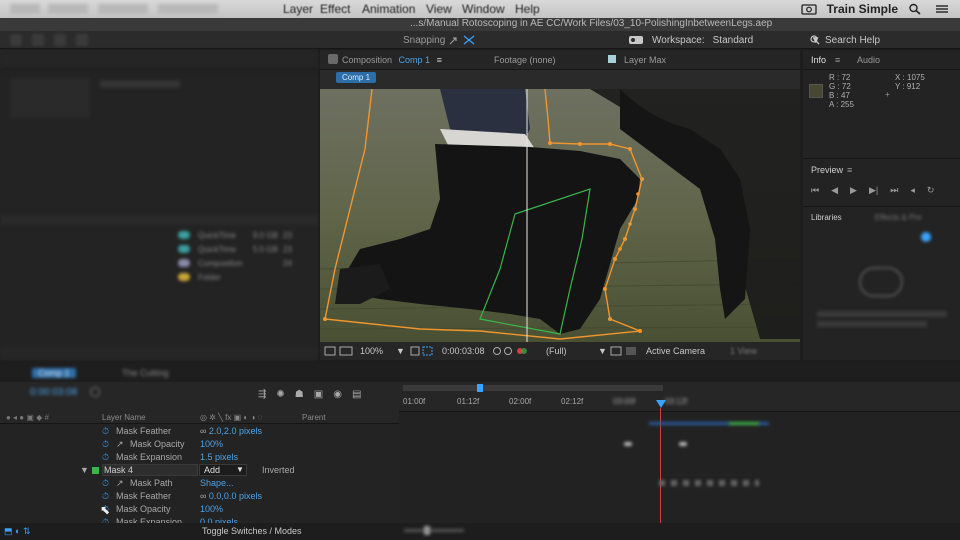  I want to click on lock-icon, so click(333, 59).